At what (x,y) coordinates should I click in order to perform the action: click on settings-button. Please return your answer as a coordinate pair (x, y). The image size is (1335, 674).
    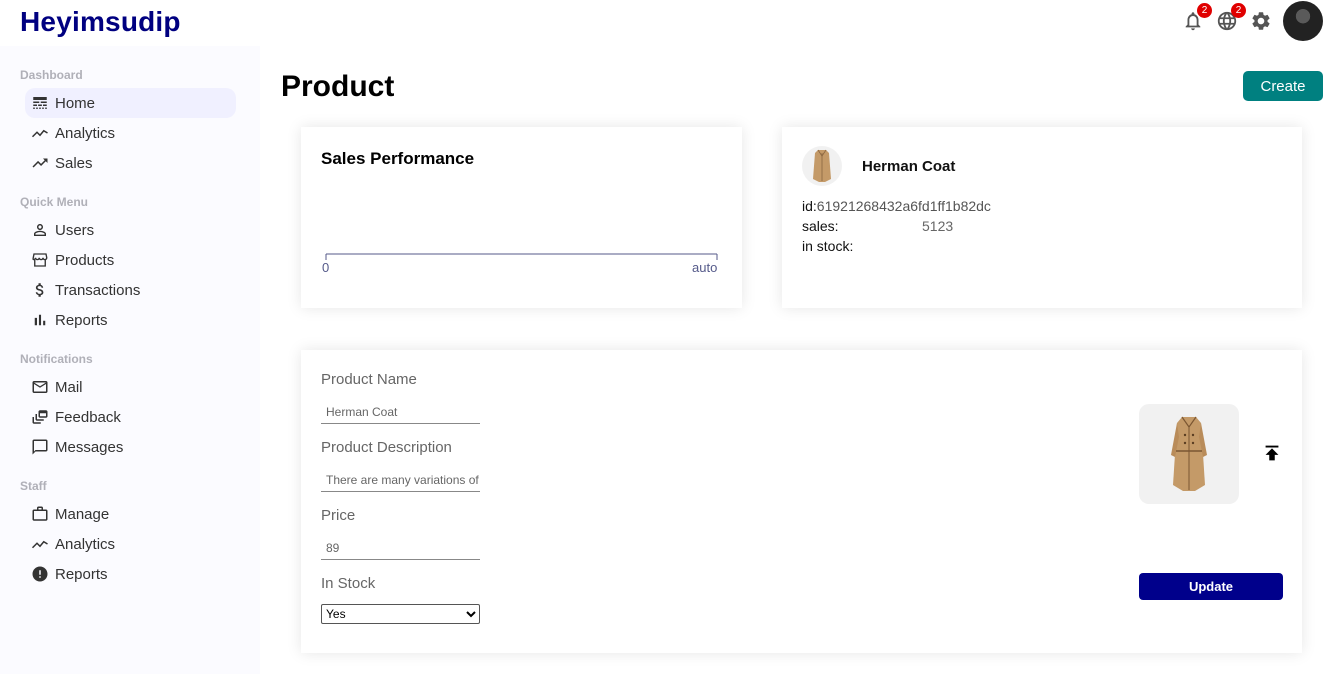
    Looking at the image, I should click on (1261, 21).